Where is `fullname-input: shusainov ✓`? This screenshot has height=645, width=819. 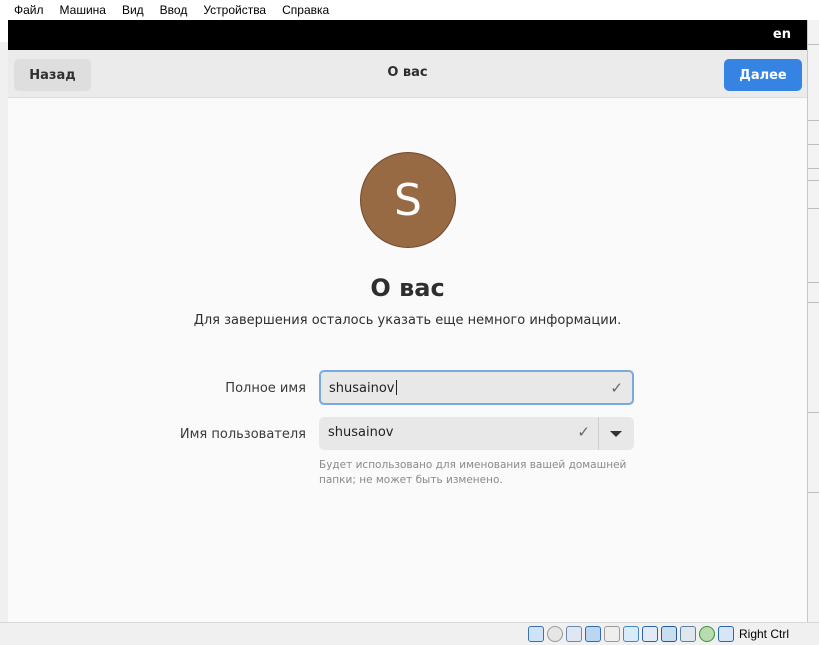
fullname-input: shusainov ✓ is located at coordinates (476, 387).